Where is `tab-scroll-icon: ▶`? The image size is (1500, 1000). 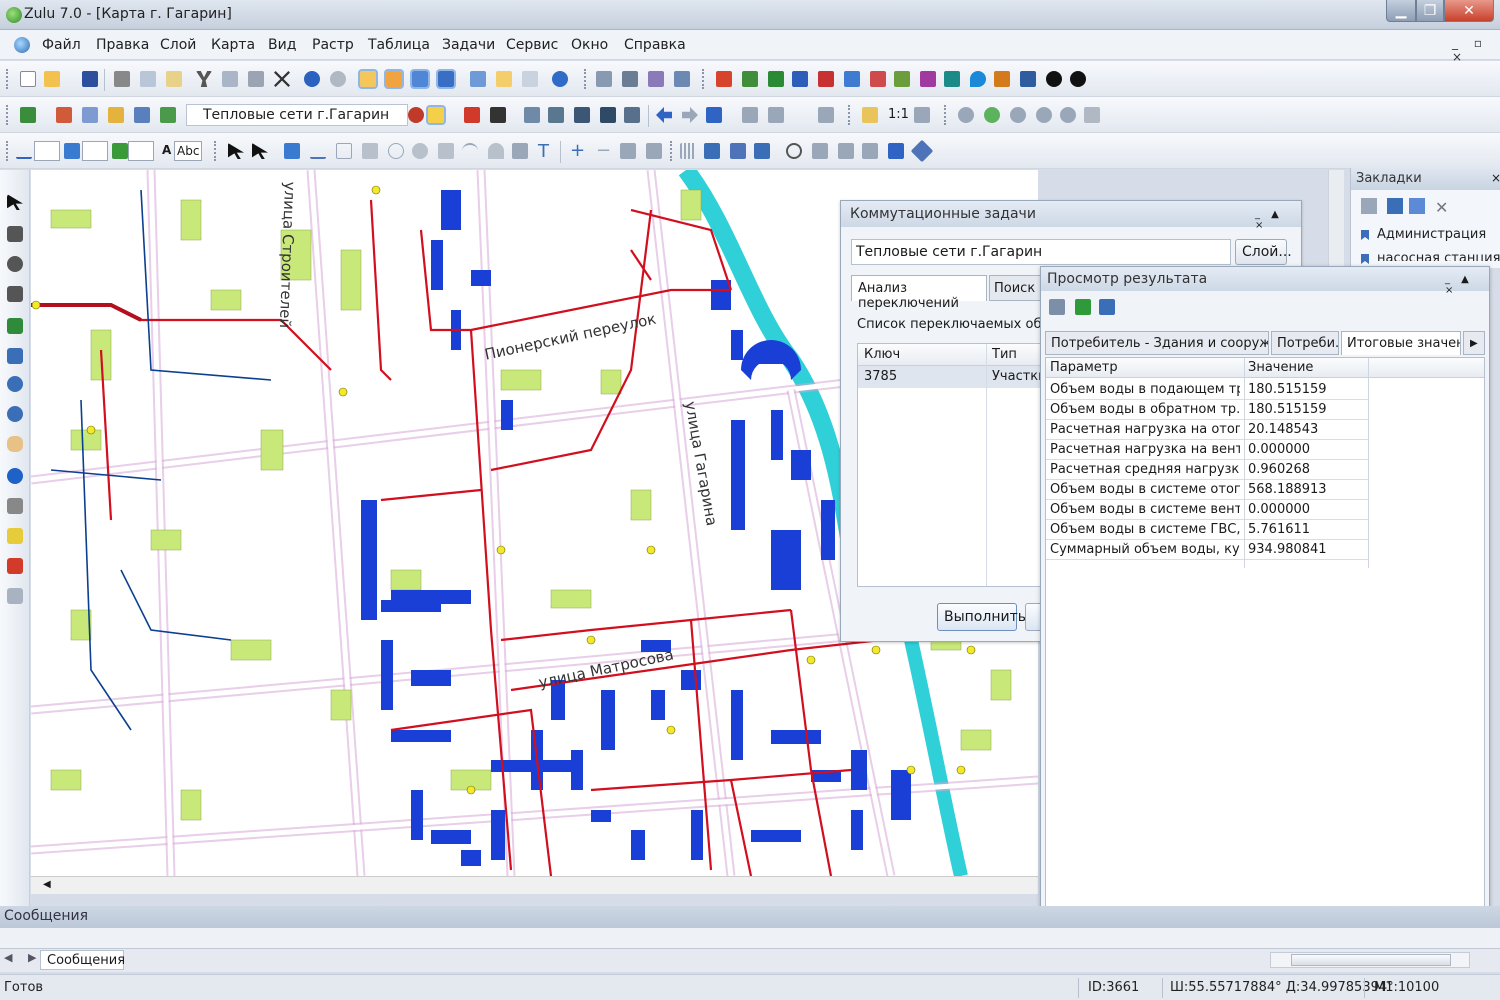 tab-scroll-icon: ▶ is located at coordinates (1474, 343).